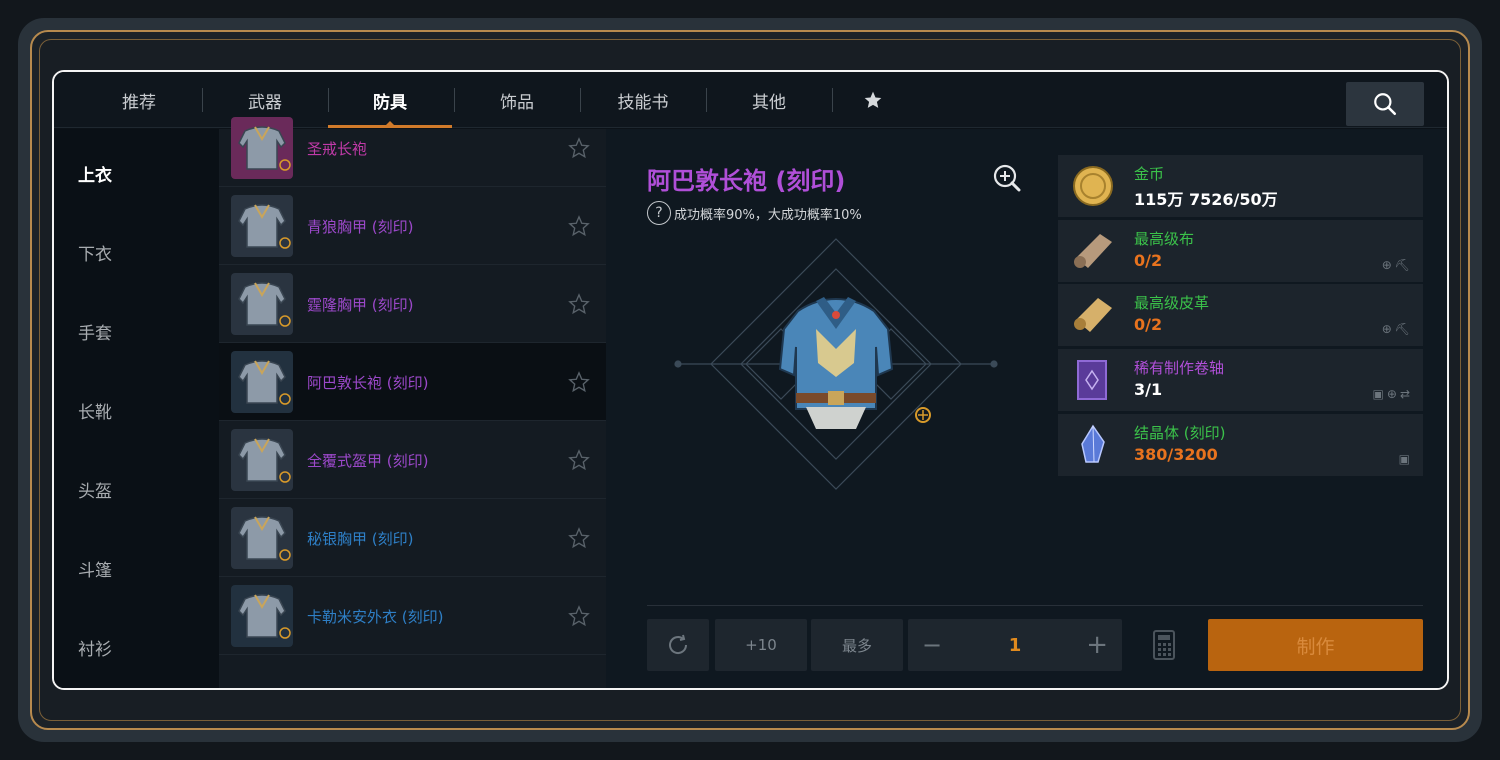  What do you see at coordinates (1092, 380) in the screenshot?
I see `crafting-scroll-icon` at bounding box center [1092, 380].